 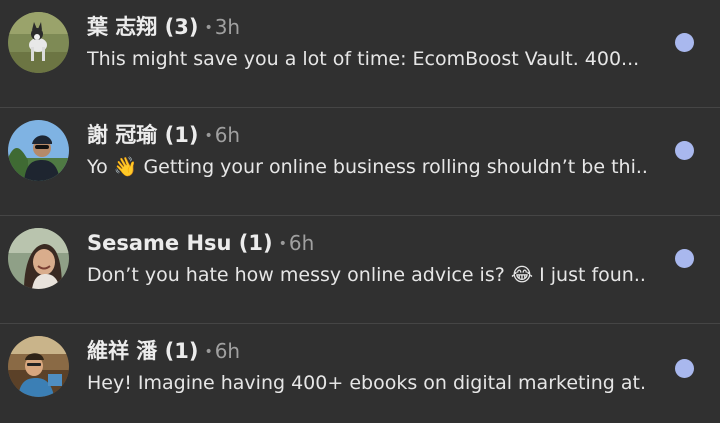 I want to click on sender-name: 謝 冠瑜 (1), so click(x=143, y=135).